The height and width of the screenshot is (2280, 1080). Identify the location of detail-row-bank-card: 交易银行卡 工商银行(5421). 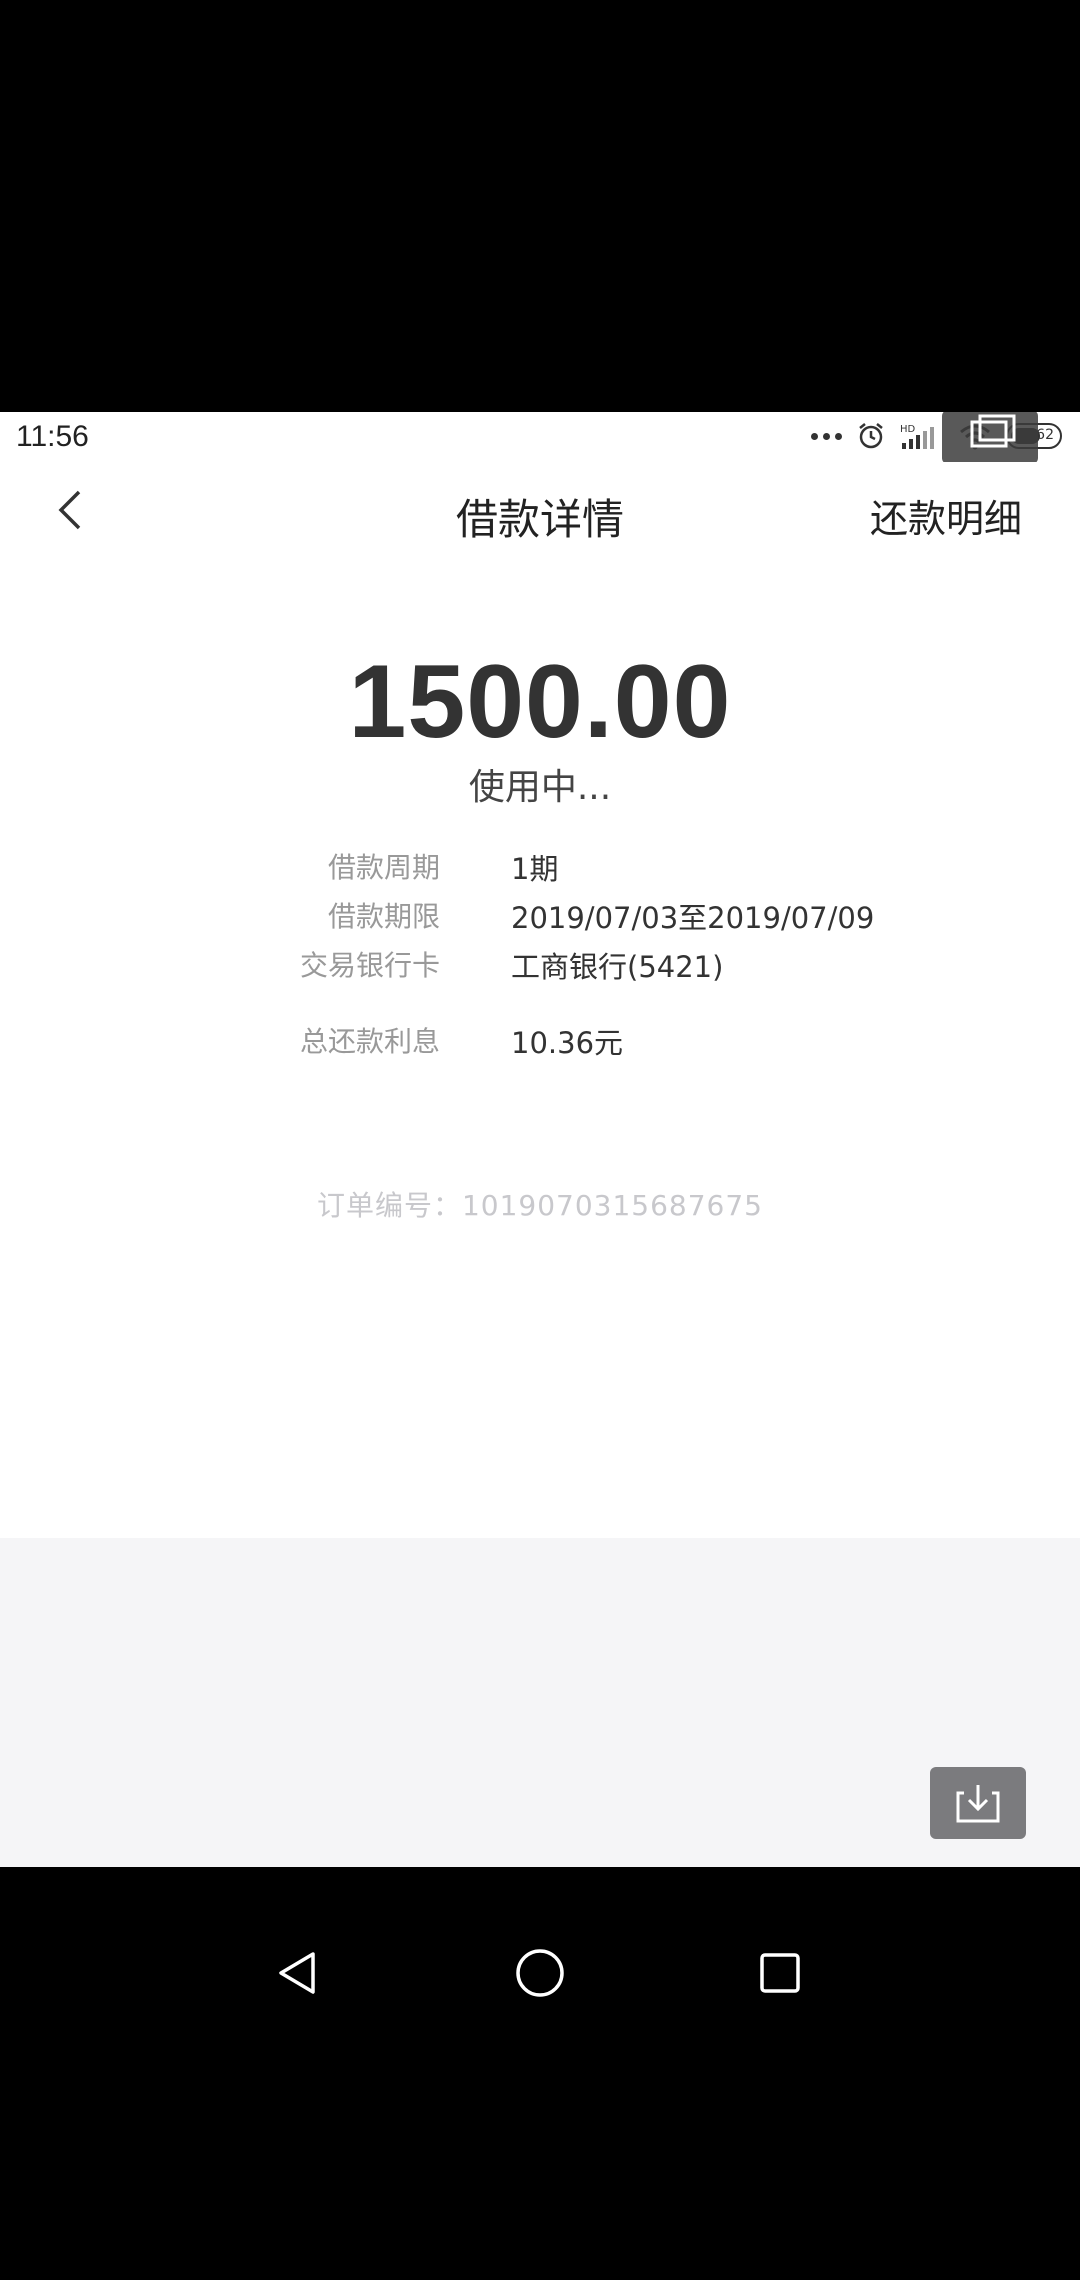
(540, 964).